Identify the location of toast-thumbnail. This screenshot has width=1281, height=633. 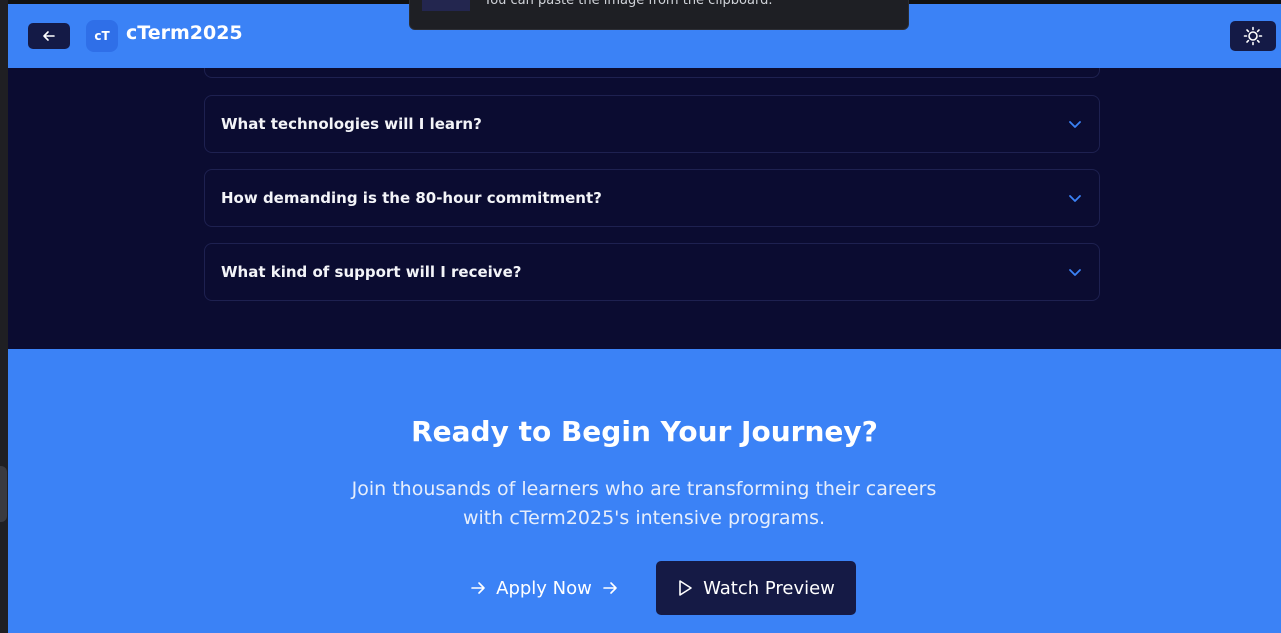
(446, 5).